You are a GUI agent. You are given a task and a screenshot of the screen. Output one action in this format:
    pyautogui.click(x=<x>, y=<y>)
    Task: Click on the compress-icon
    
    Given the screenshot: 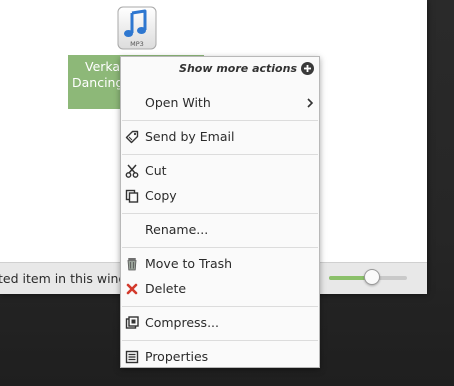 What is the action you would take?
    pyautogui.click(x=132, y=322)
    